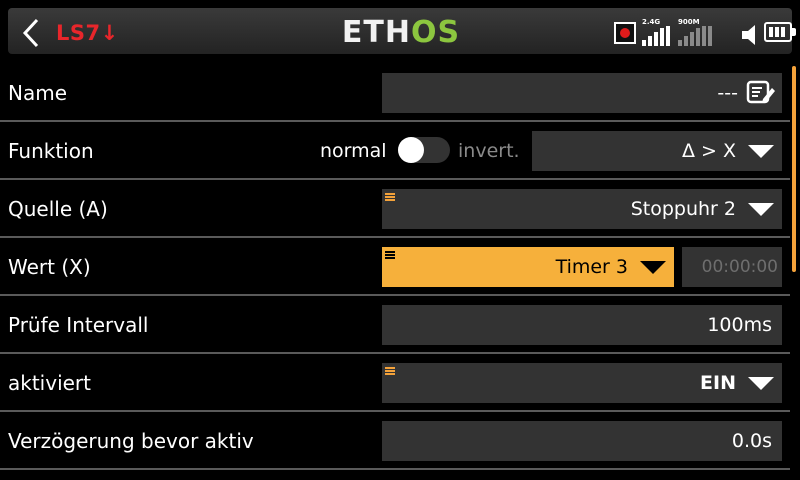  I want to click on logical-switch-title: LS7↓, so click(87, 33).